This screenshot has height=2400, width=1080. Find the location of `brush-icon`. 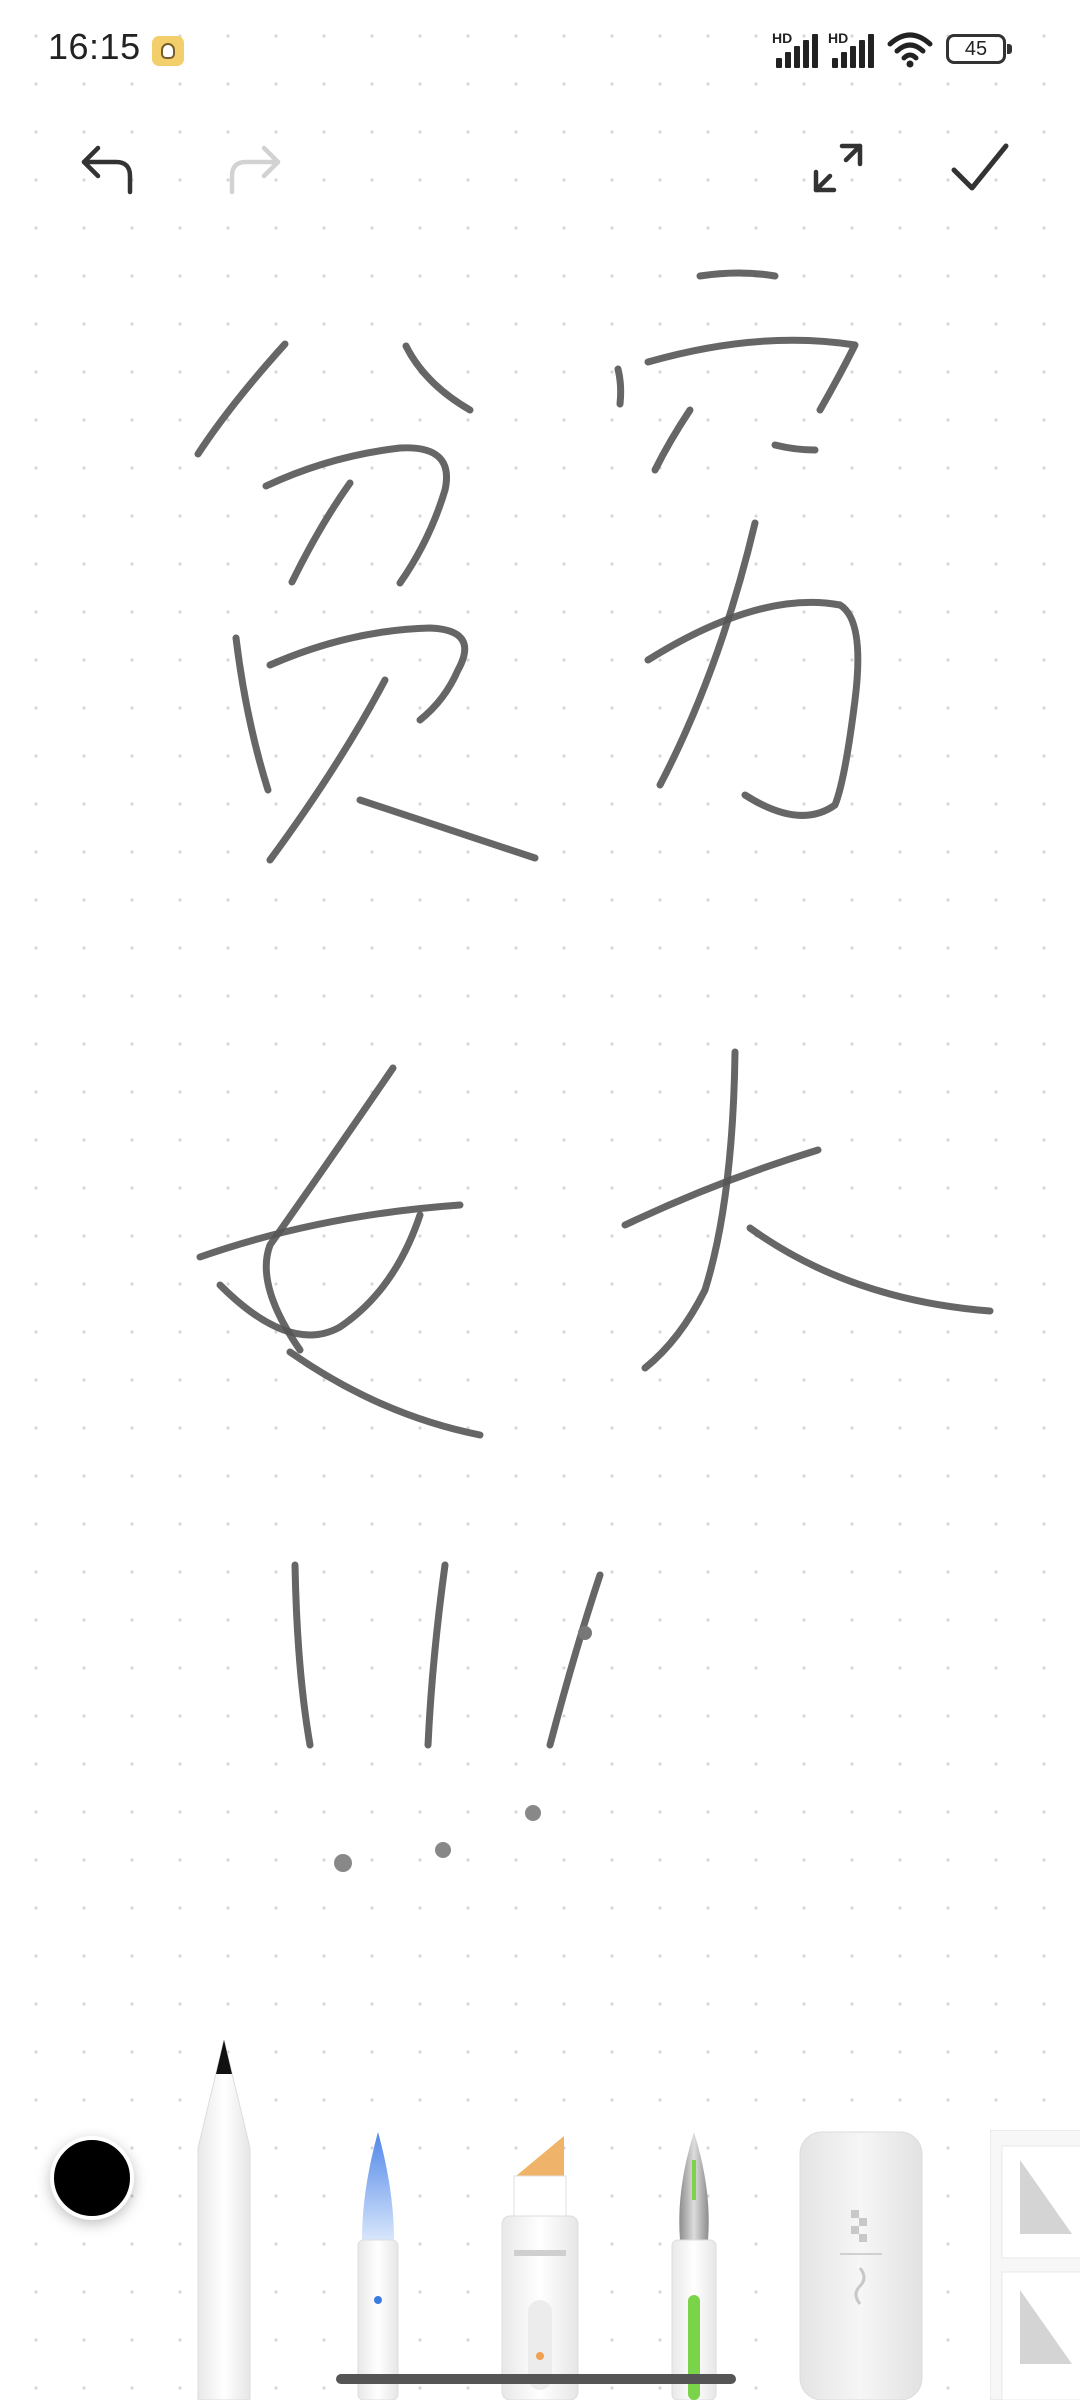

brush-icon is located at coordinates (378, 2266).